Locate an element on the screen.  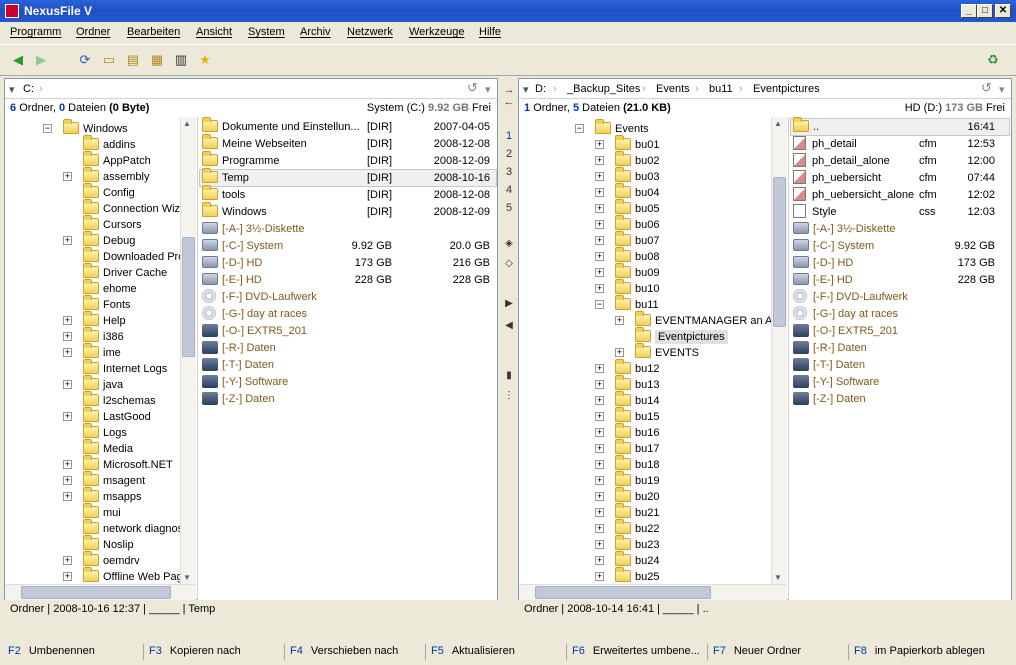
file-row: ph_uebersicht cfm 07:44 is located at coordinates (900, 178).